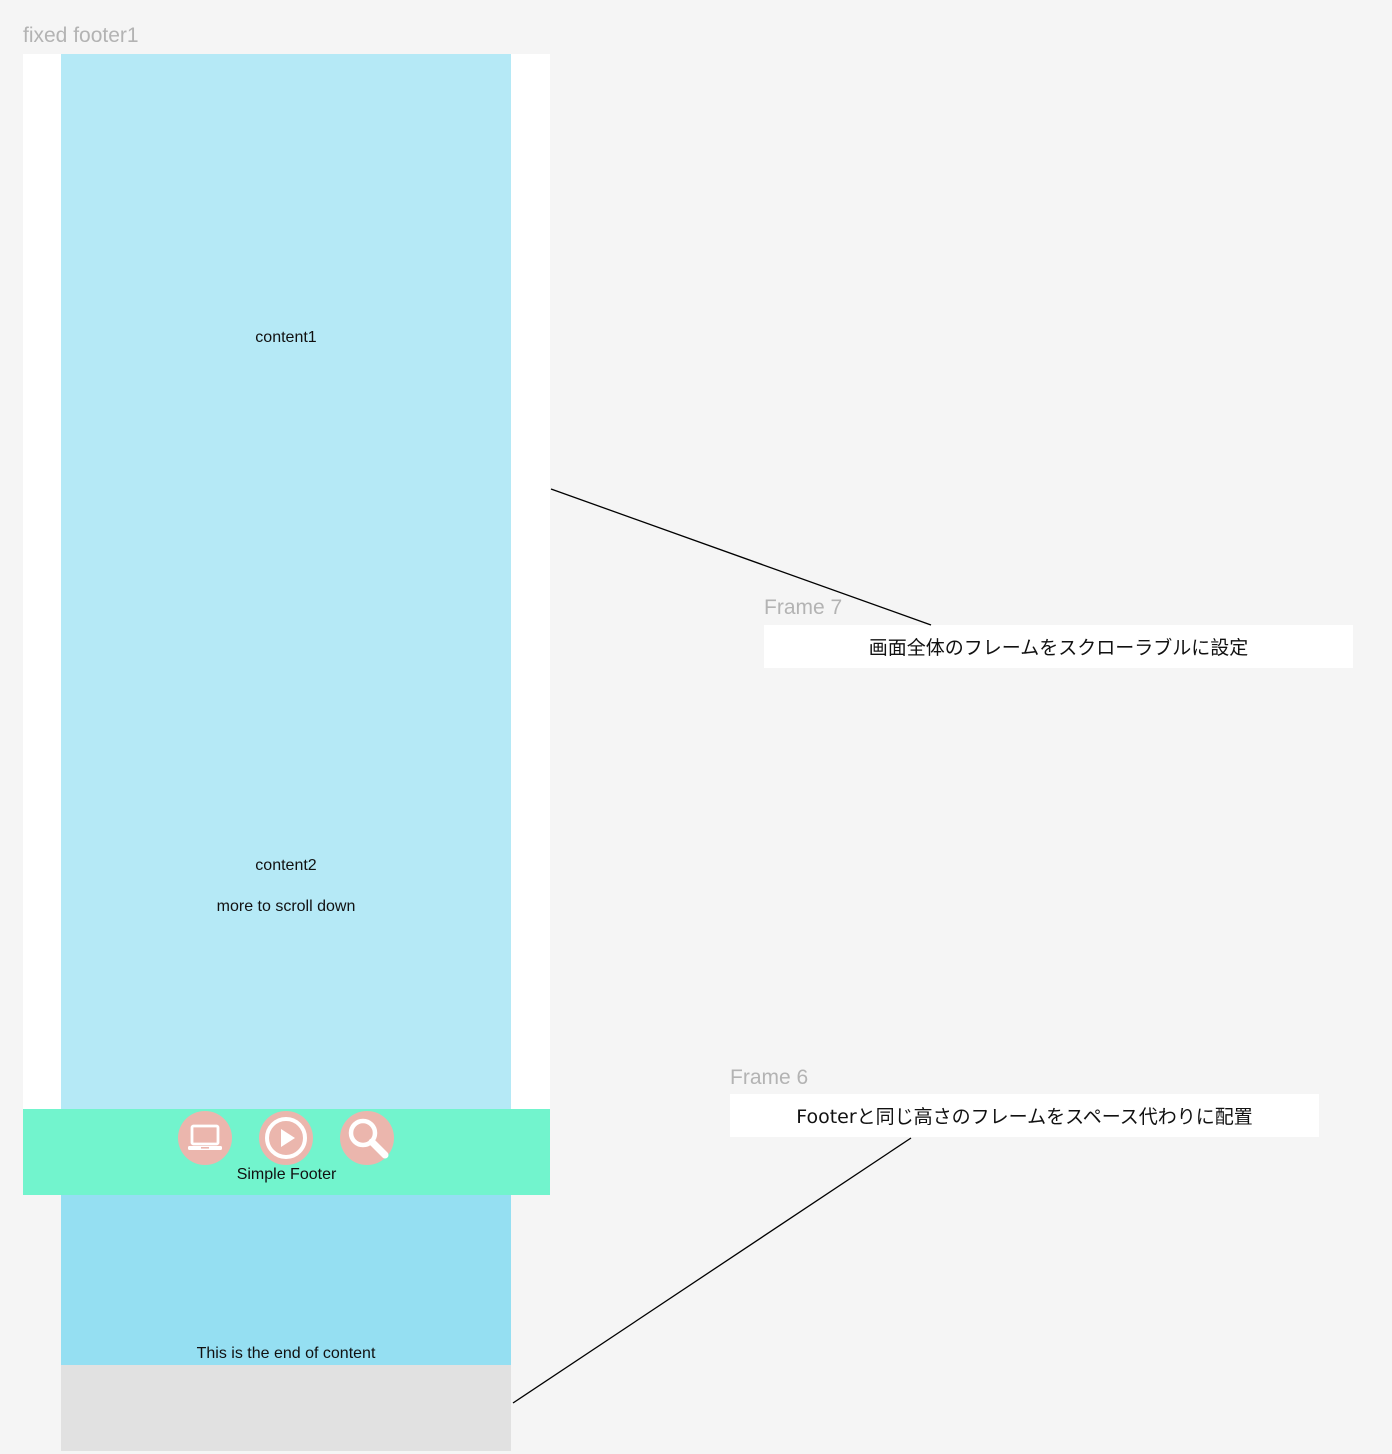 The image size is (1392, 1454). I want to click on footer-search-button, so click(367, 1138).